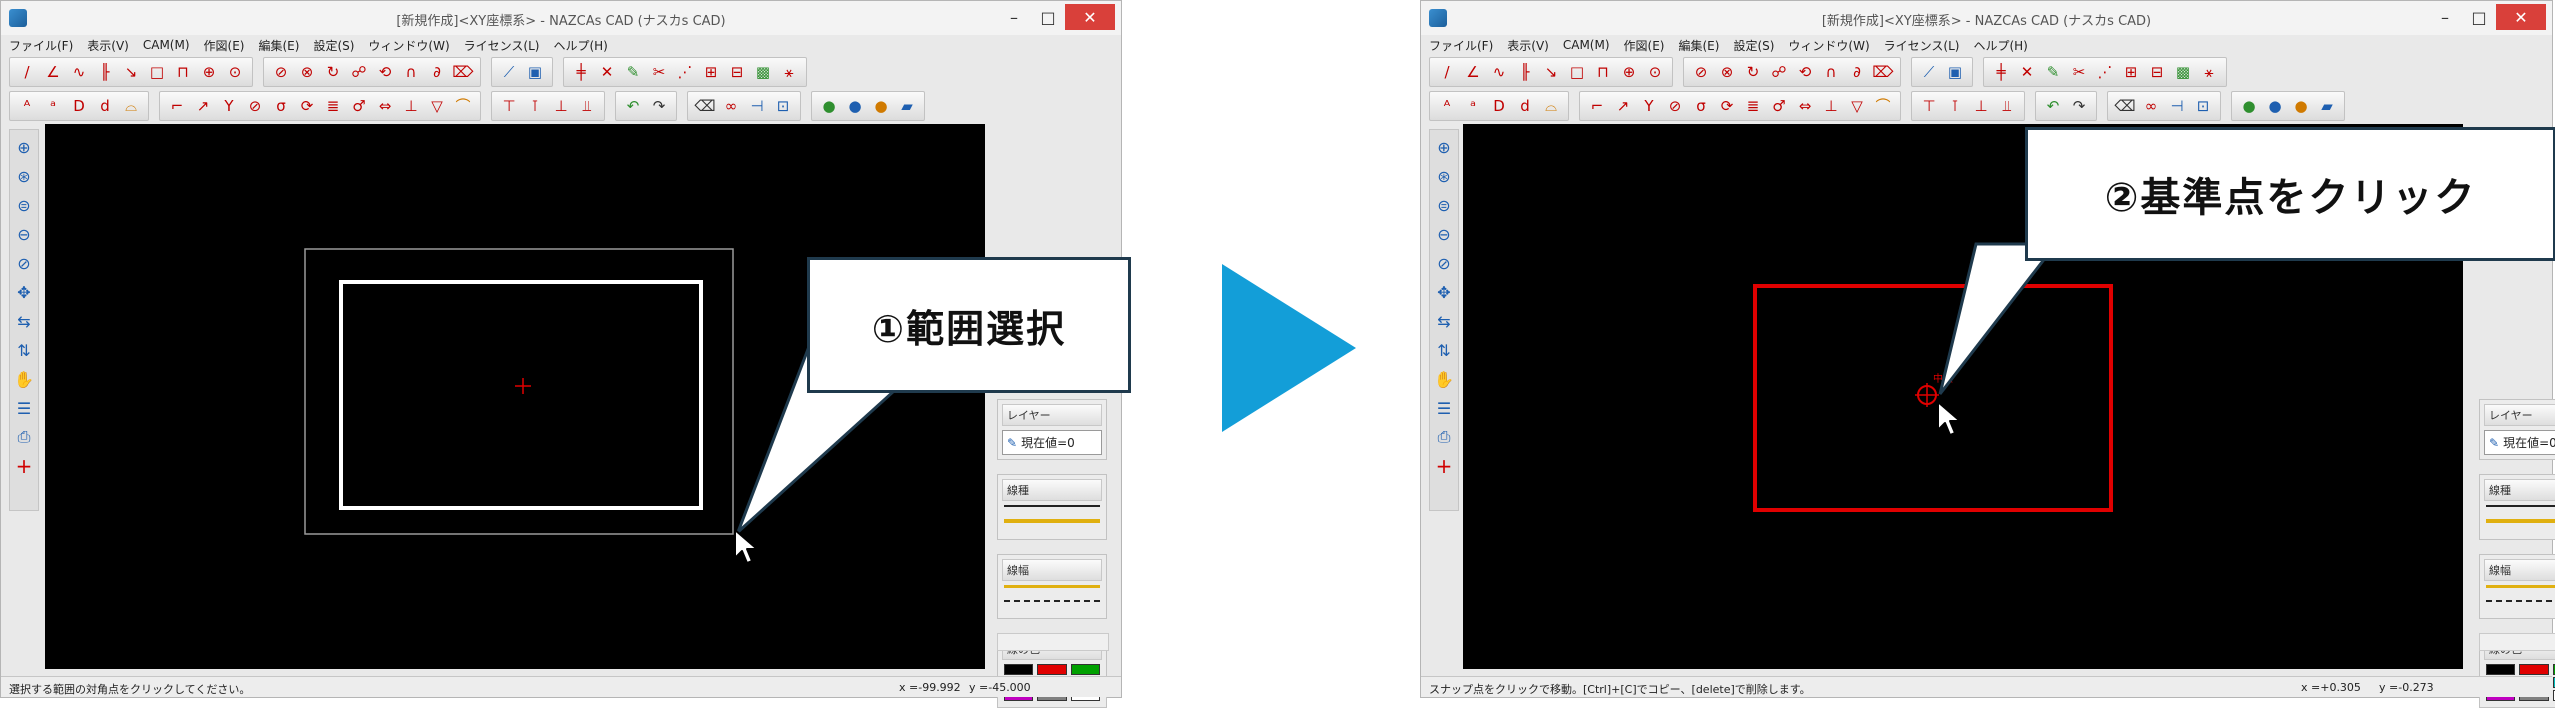 This screenshot has height=722, width=2555. I want to click on orange-ball-icon: ●, so click(2301, 106).